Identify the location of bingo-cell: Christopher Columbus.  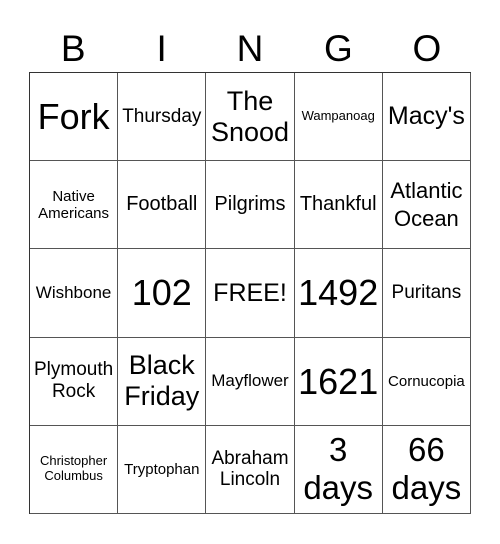
(74, 469).